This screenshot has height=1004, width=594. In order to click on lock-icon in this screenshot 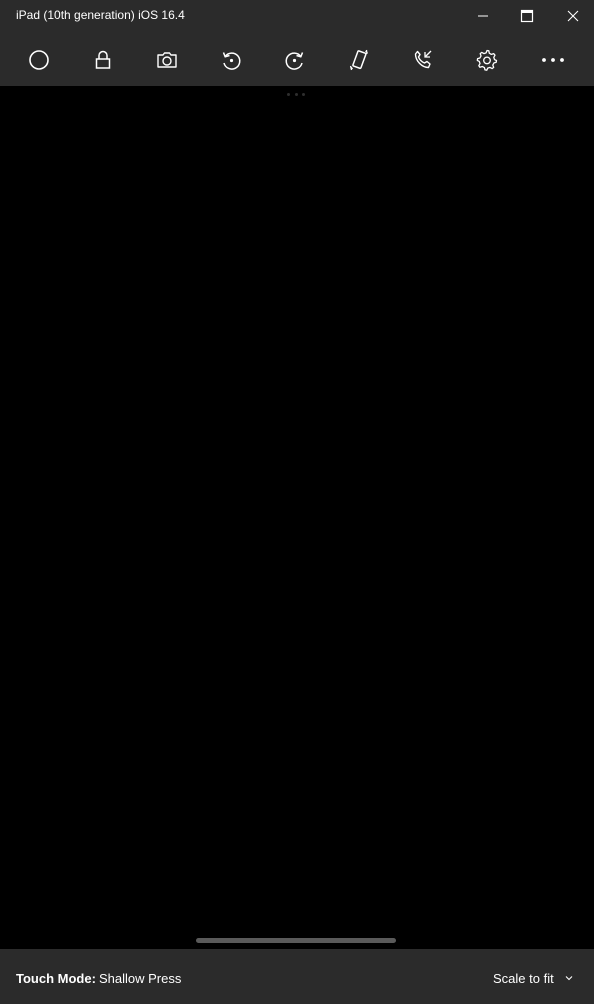, I will do `click(103, 59)`.